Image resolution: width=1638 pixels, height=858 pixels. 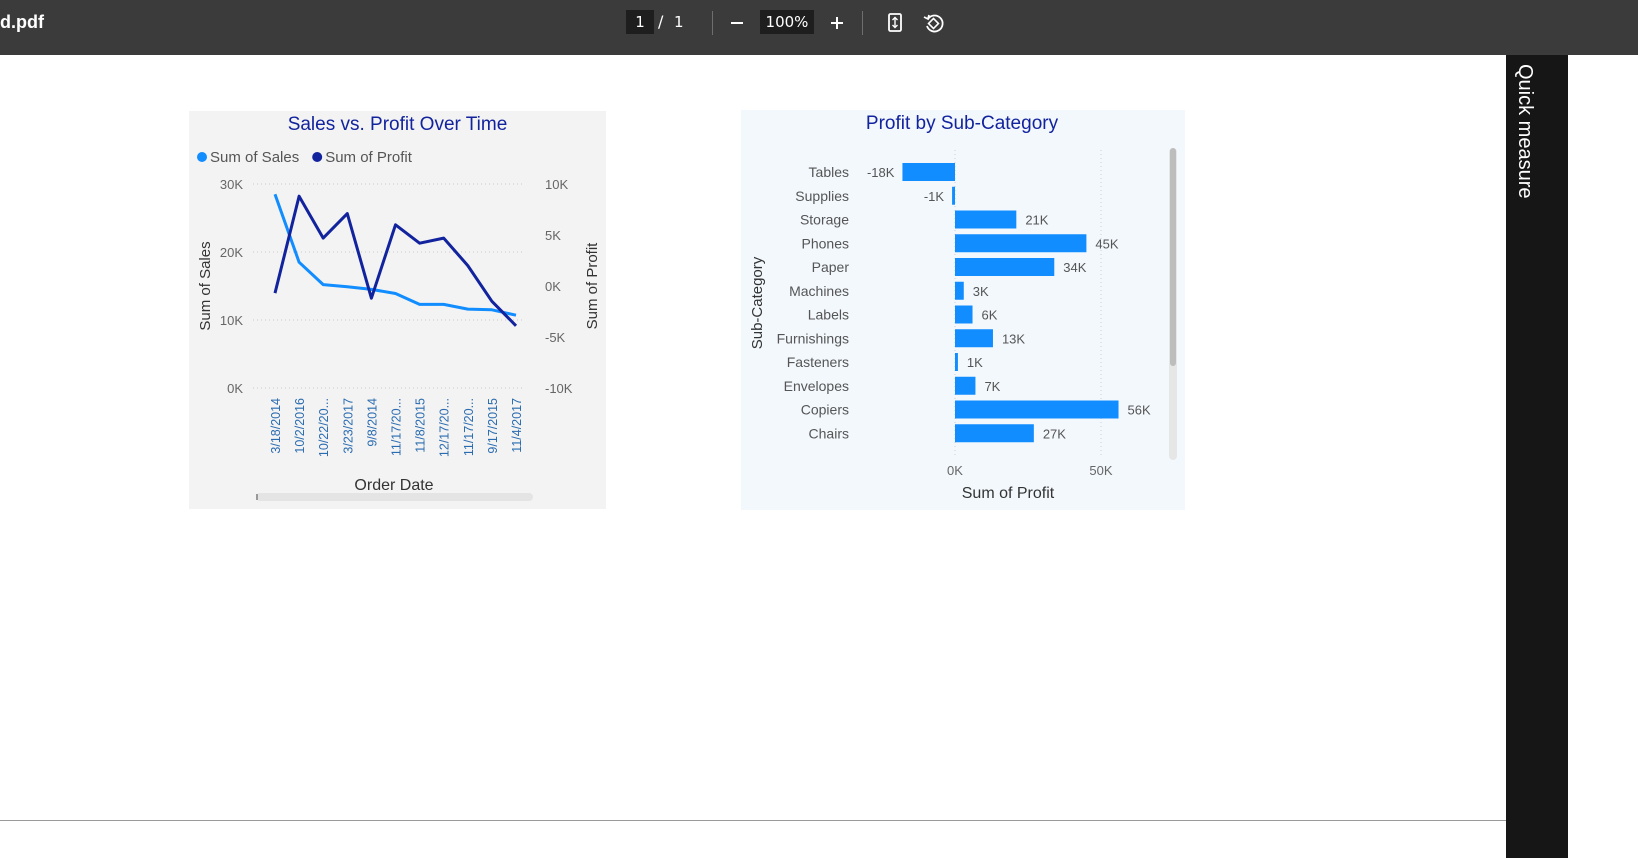 I want to click on fit-page-button, so click(x=895, y=23).